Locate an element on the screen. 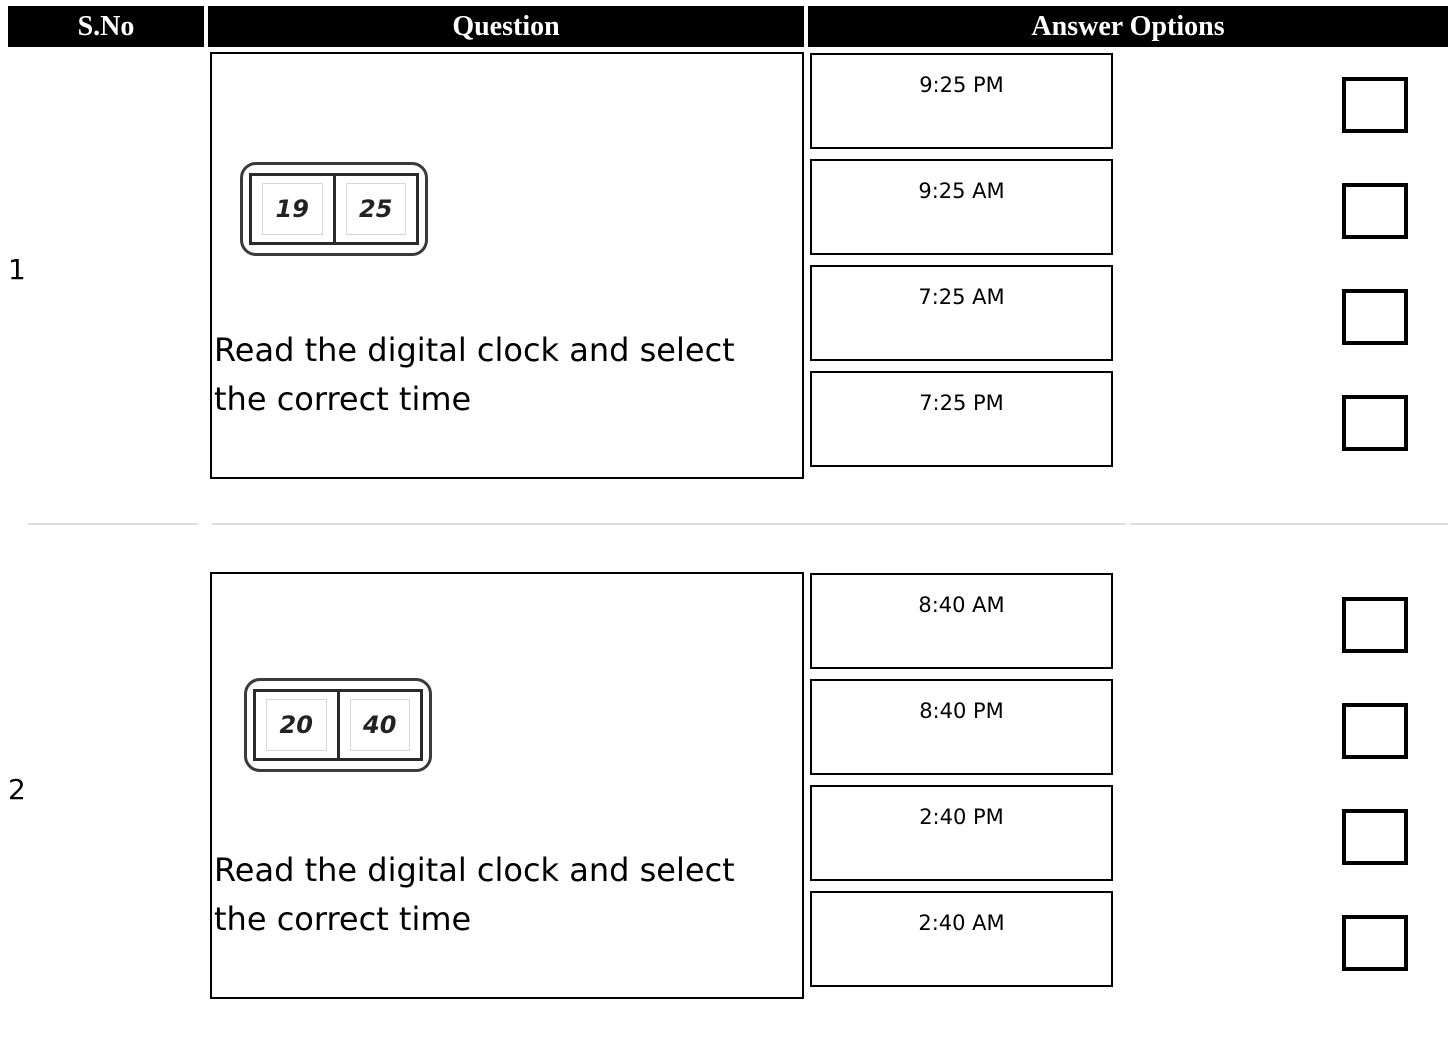  answer-option-label: 8:40 AM is located at coordinates (961, 605).